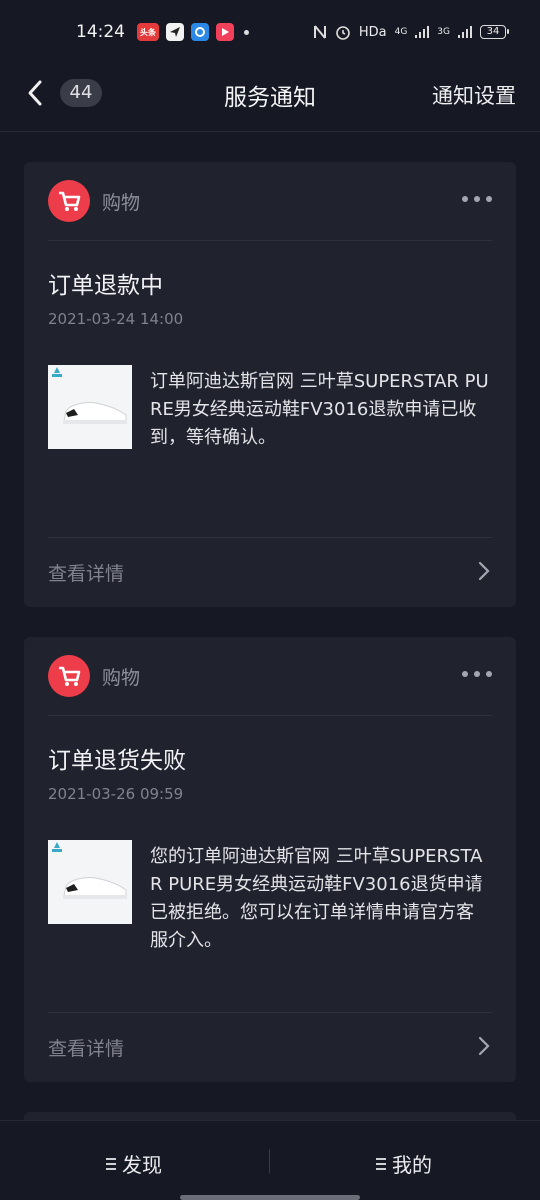 The width and height of the screenshot is (540, 1200). I want to click on notification-title: 订单退款中, so click(105, 286).